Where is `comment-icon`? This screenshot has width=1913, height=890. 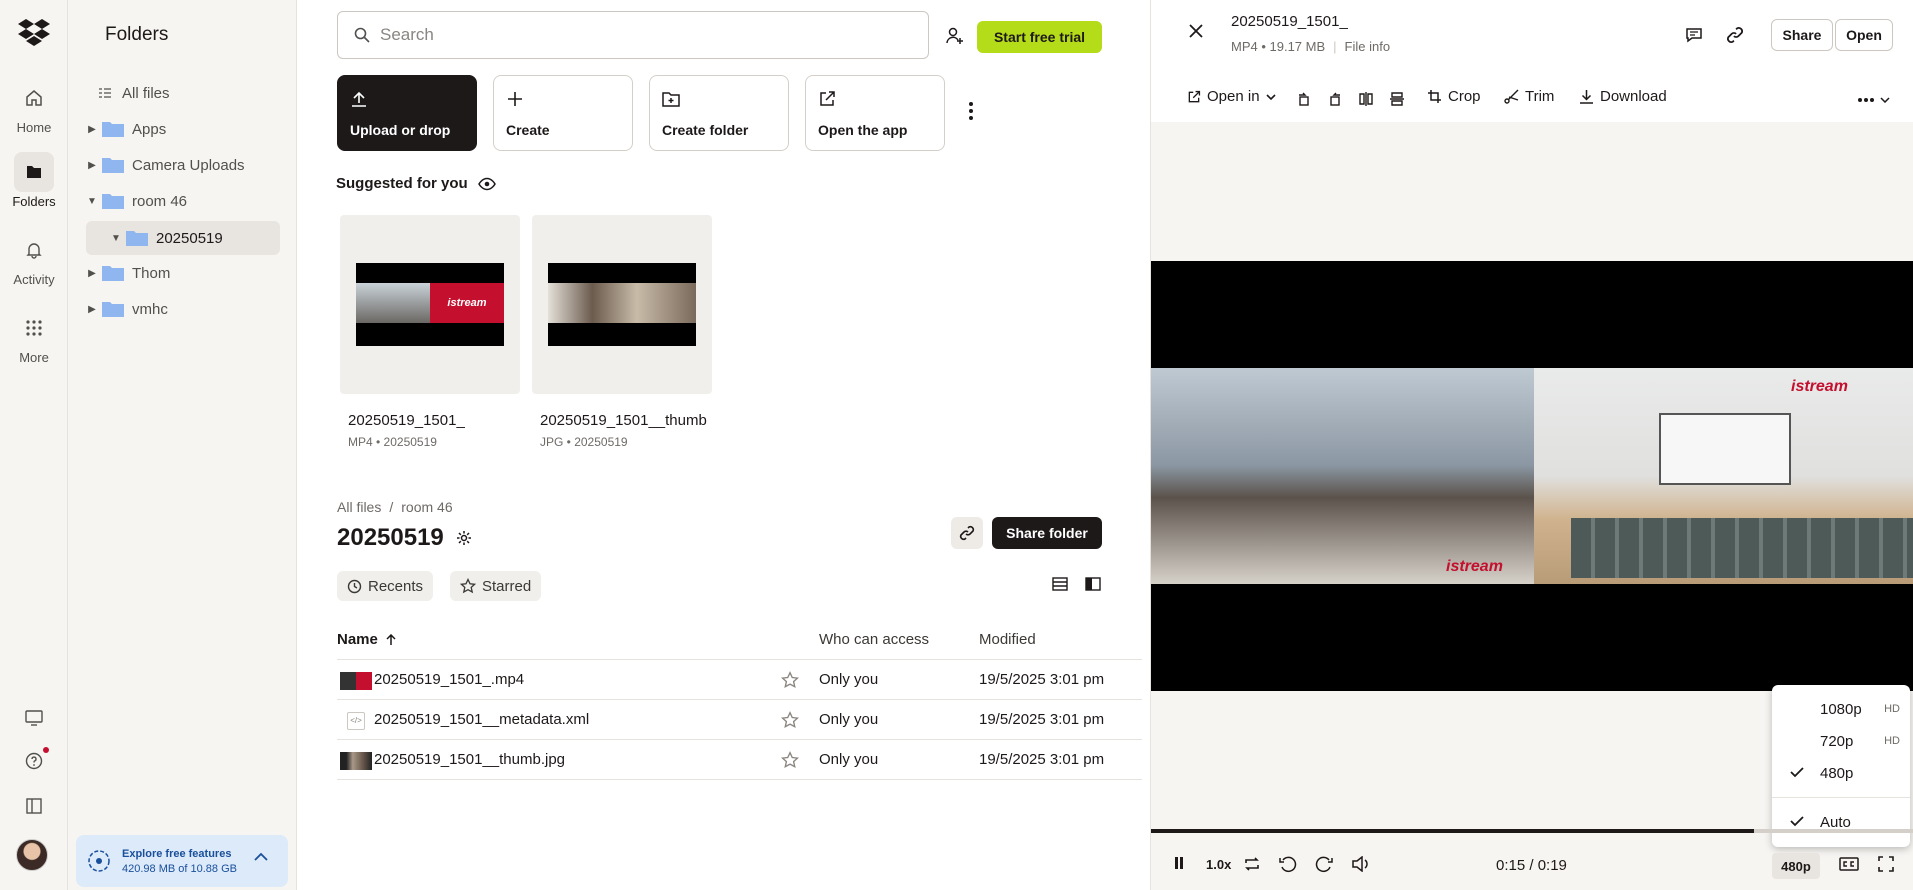
comment-icon is located at coordinates (1694, 35).